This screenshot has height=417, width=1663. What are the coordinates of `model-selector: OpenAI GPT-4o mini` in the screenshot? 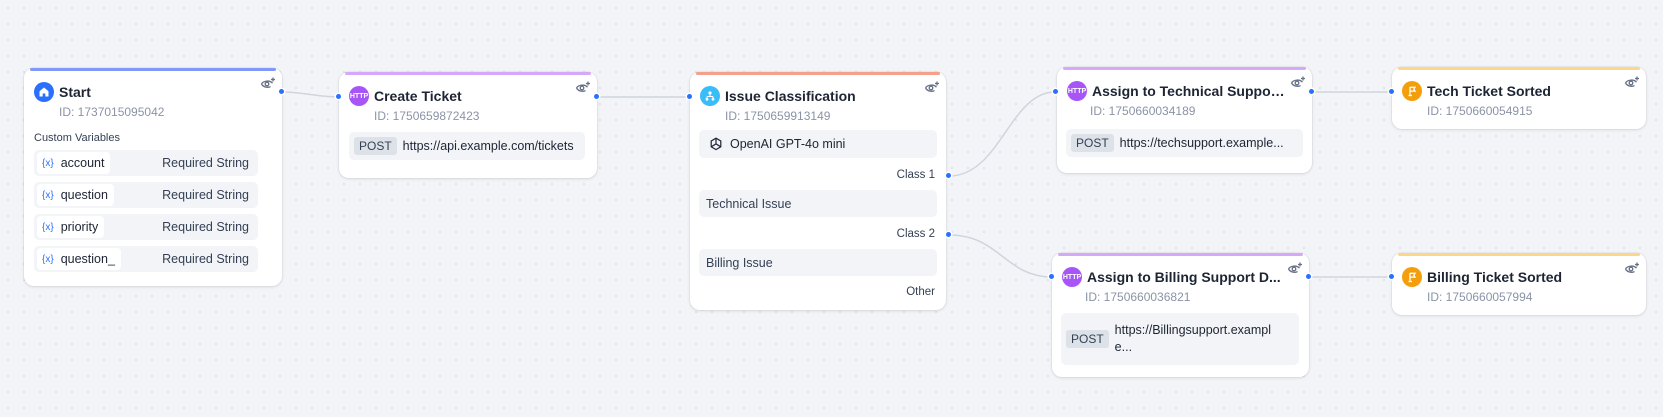 It's located at (818, 144).